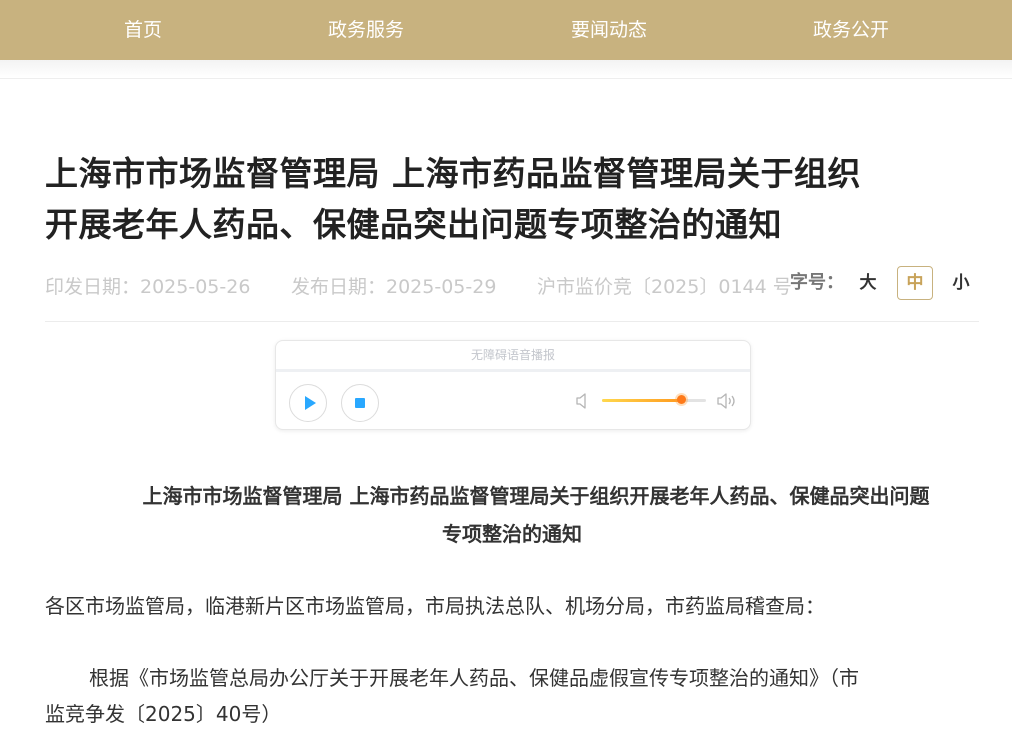  What do you see at coordinates (664, 287) in the screenshot?
I see `document-number: 沪市监价竞〔2025〕0144 号` at bounding box center [664, 287].